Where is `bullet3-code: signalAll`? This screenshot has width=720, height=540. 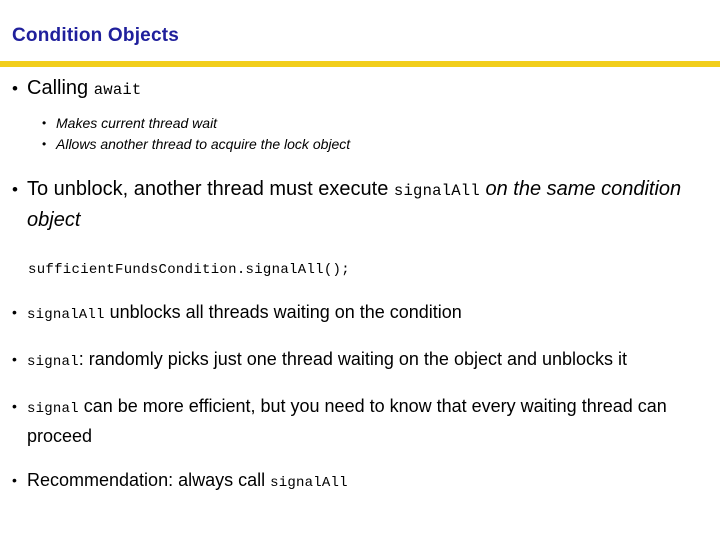
bullet3-code: signalAll is located at coordinates (66, 315).